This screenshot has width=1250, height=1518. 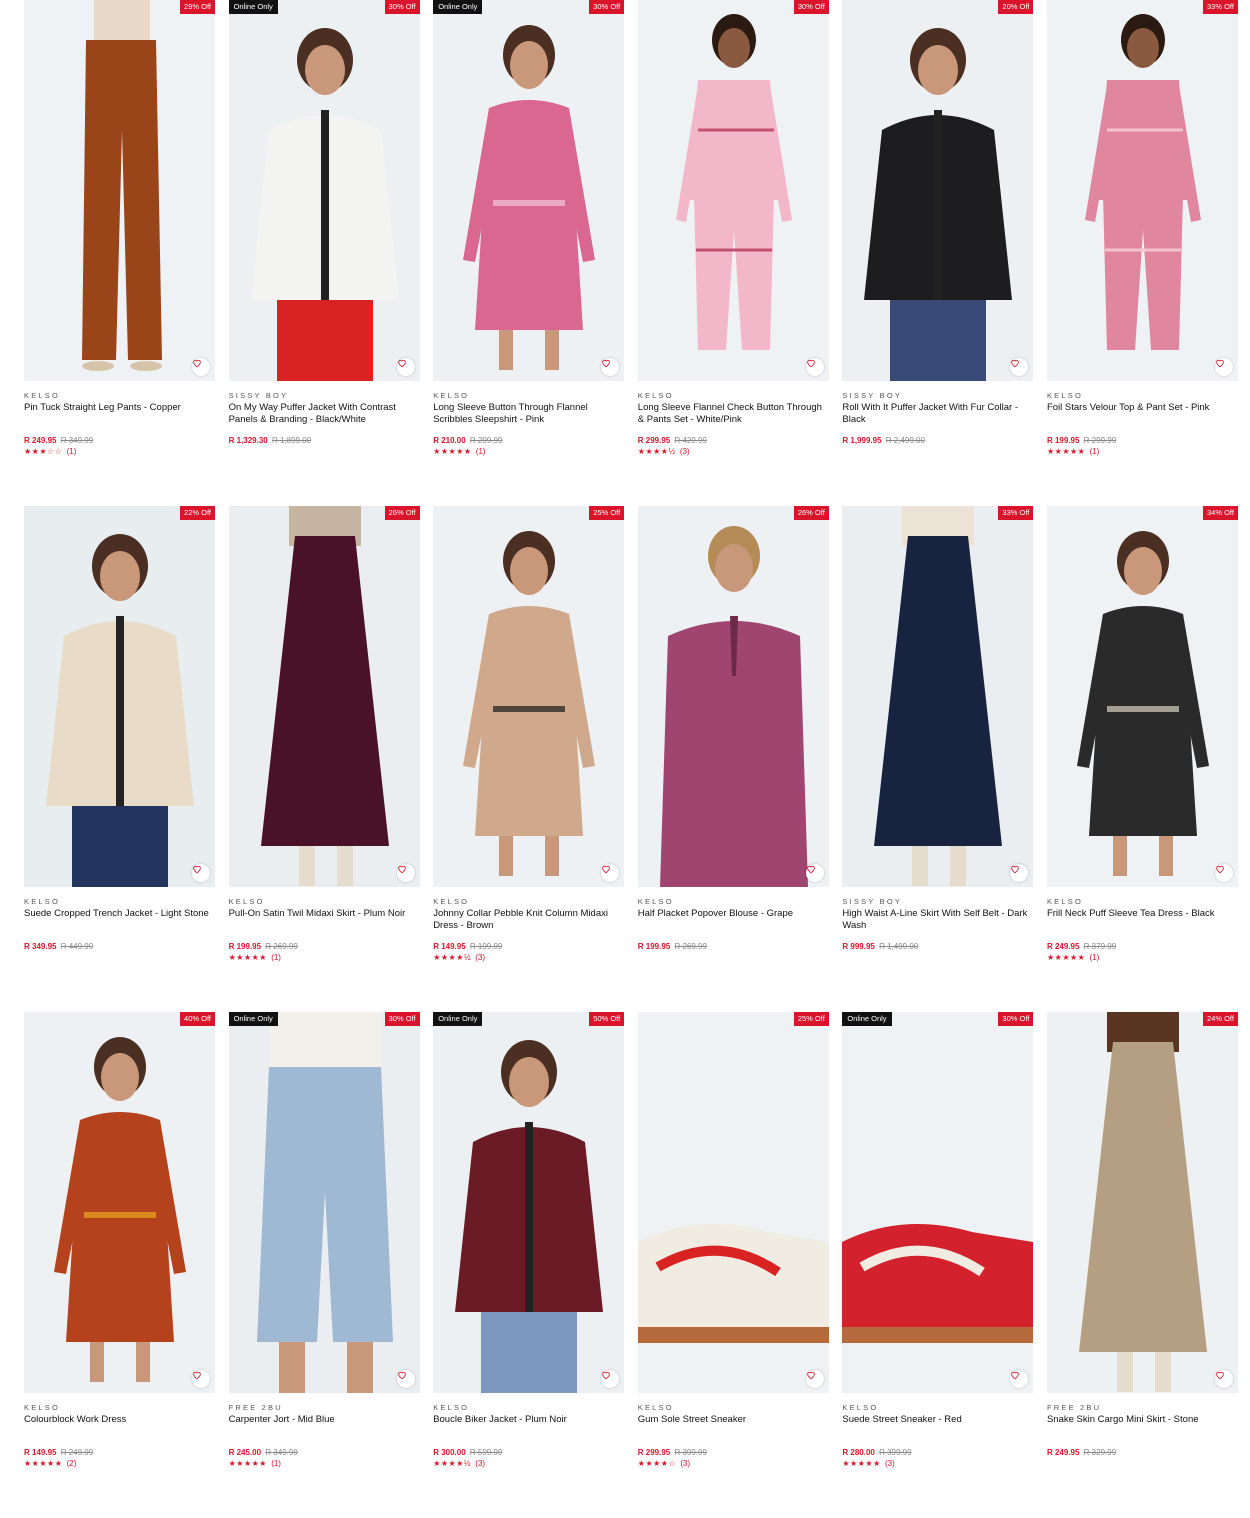 I want to click on online-only-badge: Online Only, so click(x=458, y=1019).